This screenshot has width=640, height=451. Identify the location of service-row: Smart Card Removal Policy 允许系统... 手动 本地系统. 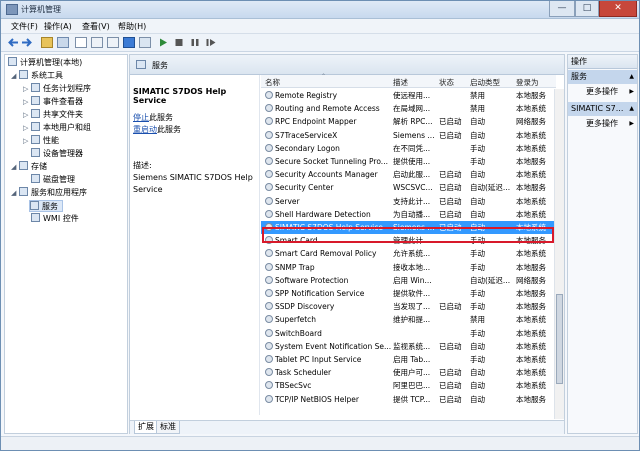
(408, 253).